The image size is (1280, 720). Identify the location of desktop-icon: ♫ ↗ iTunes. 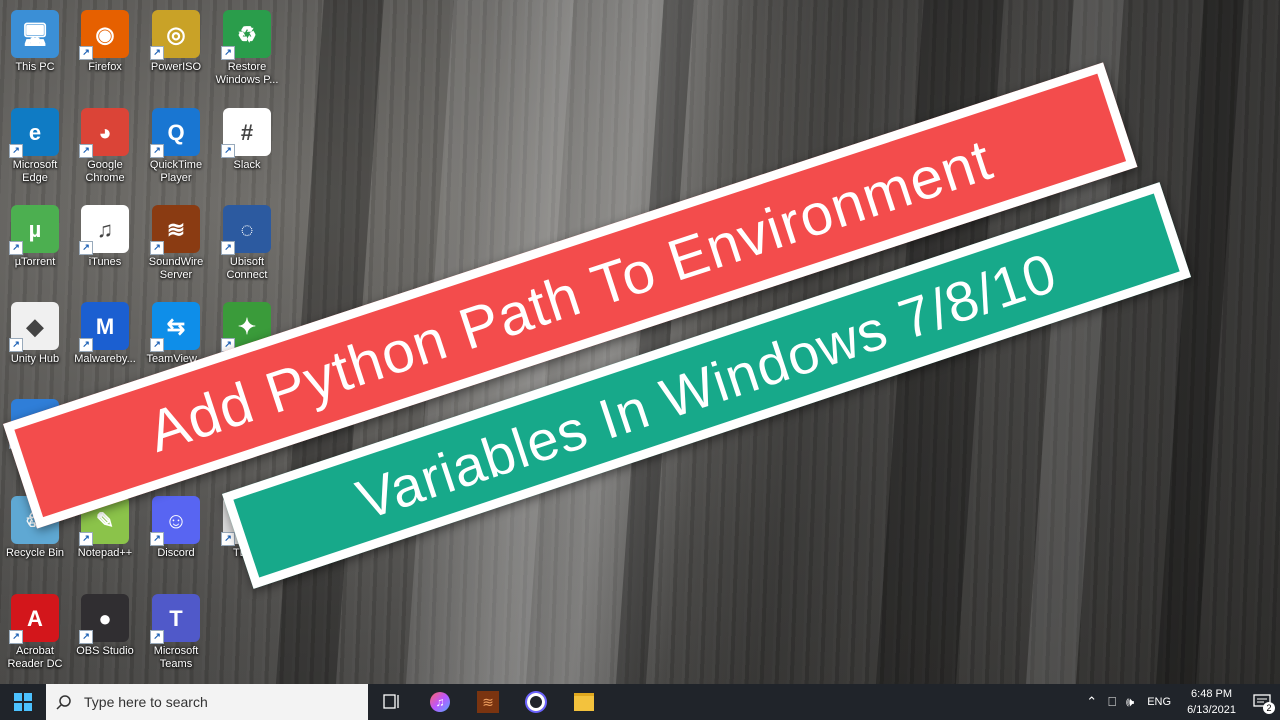
(105, 247).